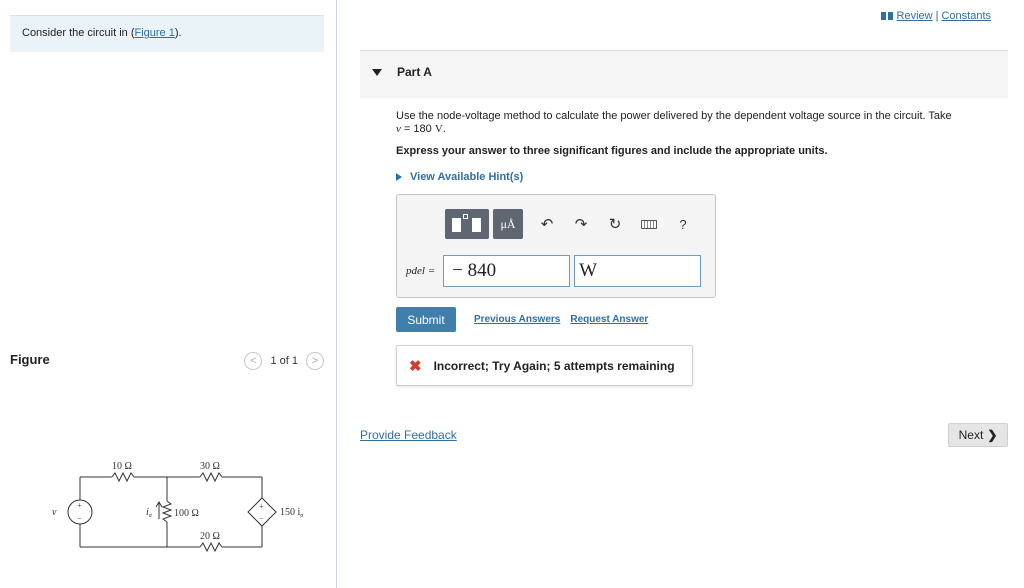  I want to click on prev-figure-button: <, so click(253, 361).